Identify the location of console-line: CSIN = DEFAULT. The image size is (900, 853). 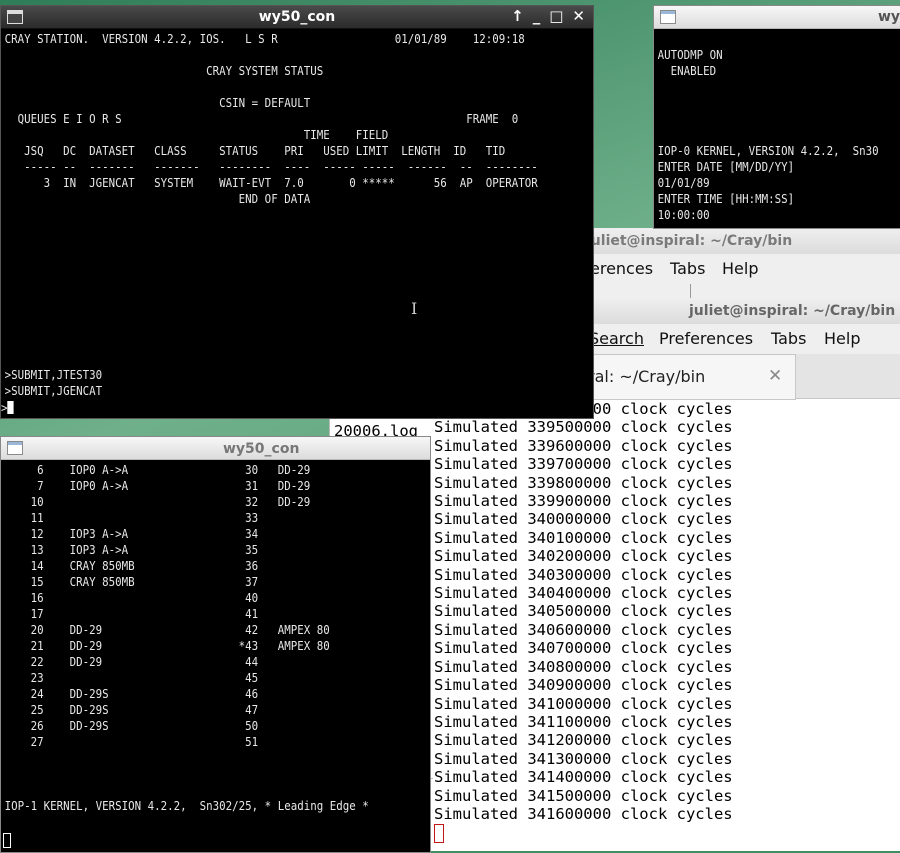
(157, 103).